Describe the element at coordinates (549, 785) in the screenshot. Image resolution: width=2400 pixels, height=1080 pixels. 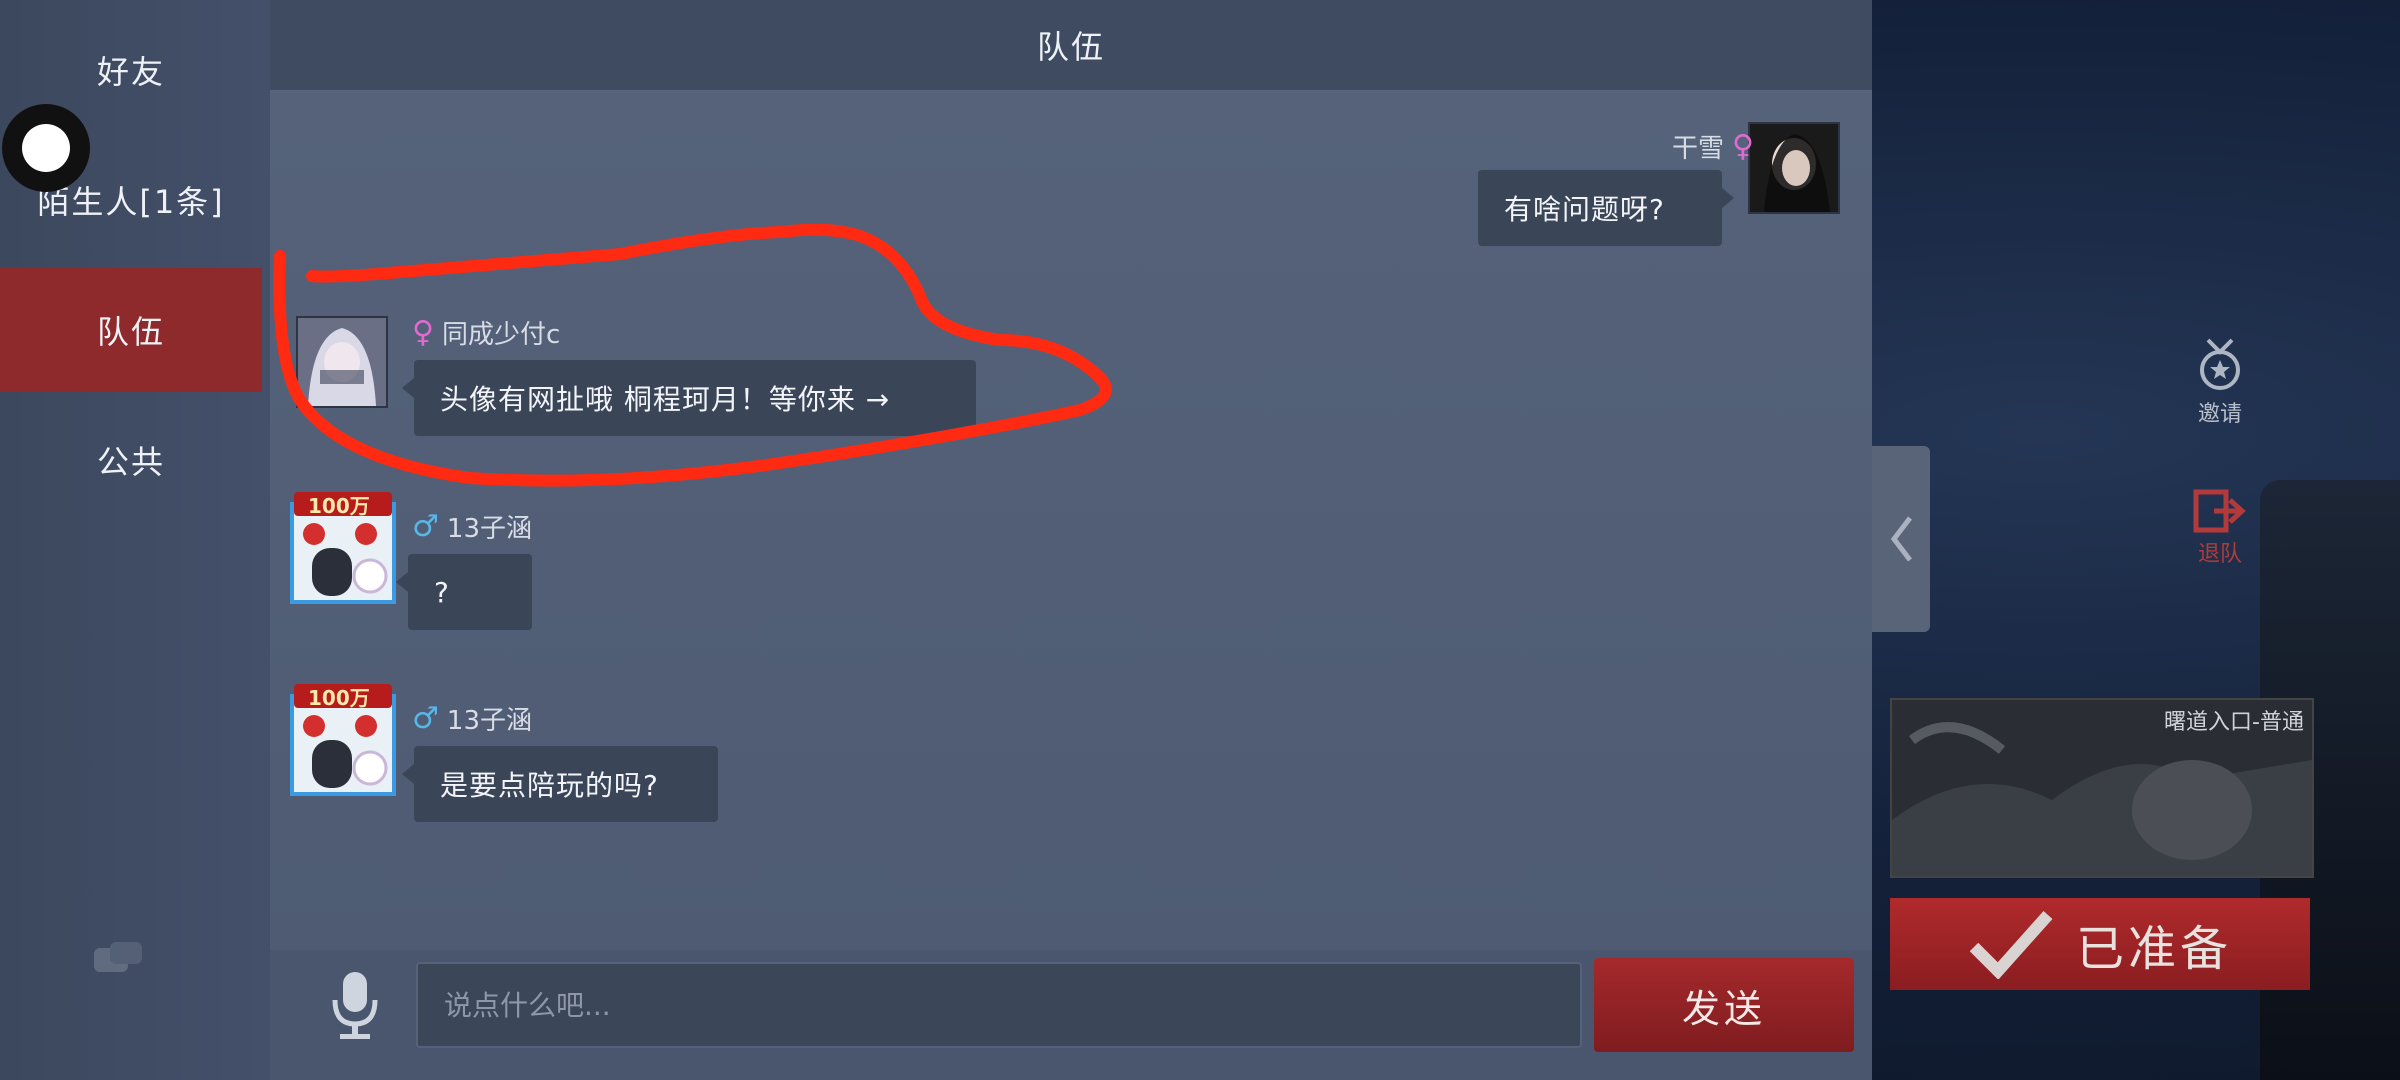
I see `message-text: 是要点陪玩的吗?` at that location.